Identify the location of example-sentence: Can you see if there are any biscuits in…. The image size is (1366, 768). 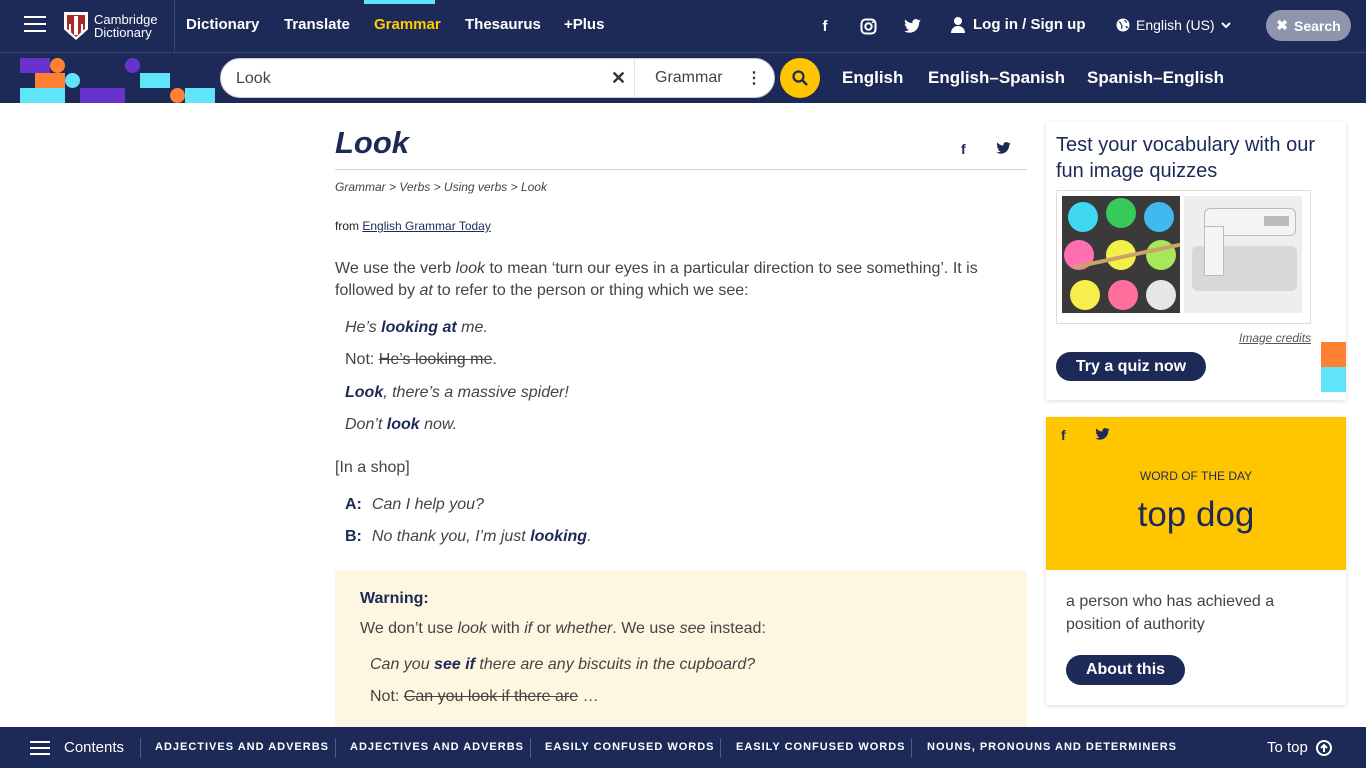
(562, 665).